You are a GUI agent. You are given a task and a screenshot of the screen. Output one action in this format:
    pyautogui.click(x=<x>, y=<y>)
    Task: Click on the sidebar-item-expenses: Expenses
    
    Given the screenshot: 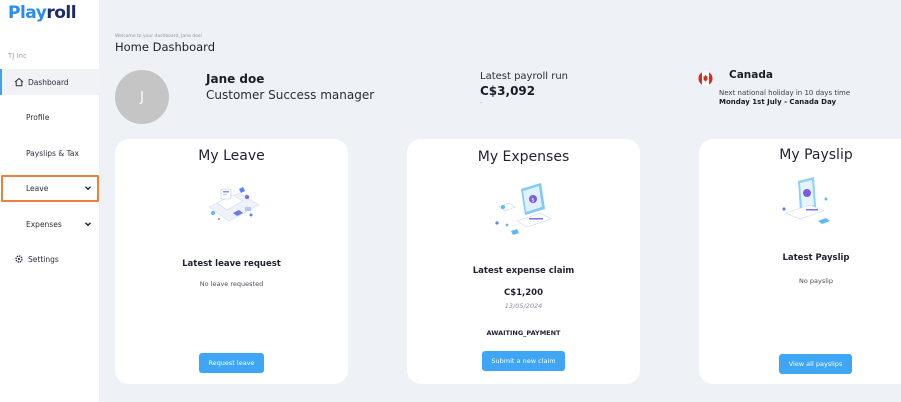 What is the action you would take?
    pyautogui.click(x=50, y=224)
    